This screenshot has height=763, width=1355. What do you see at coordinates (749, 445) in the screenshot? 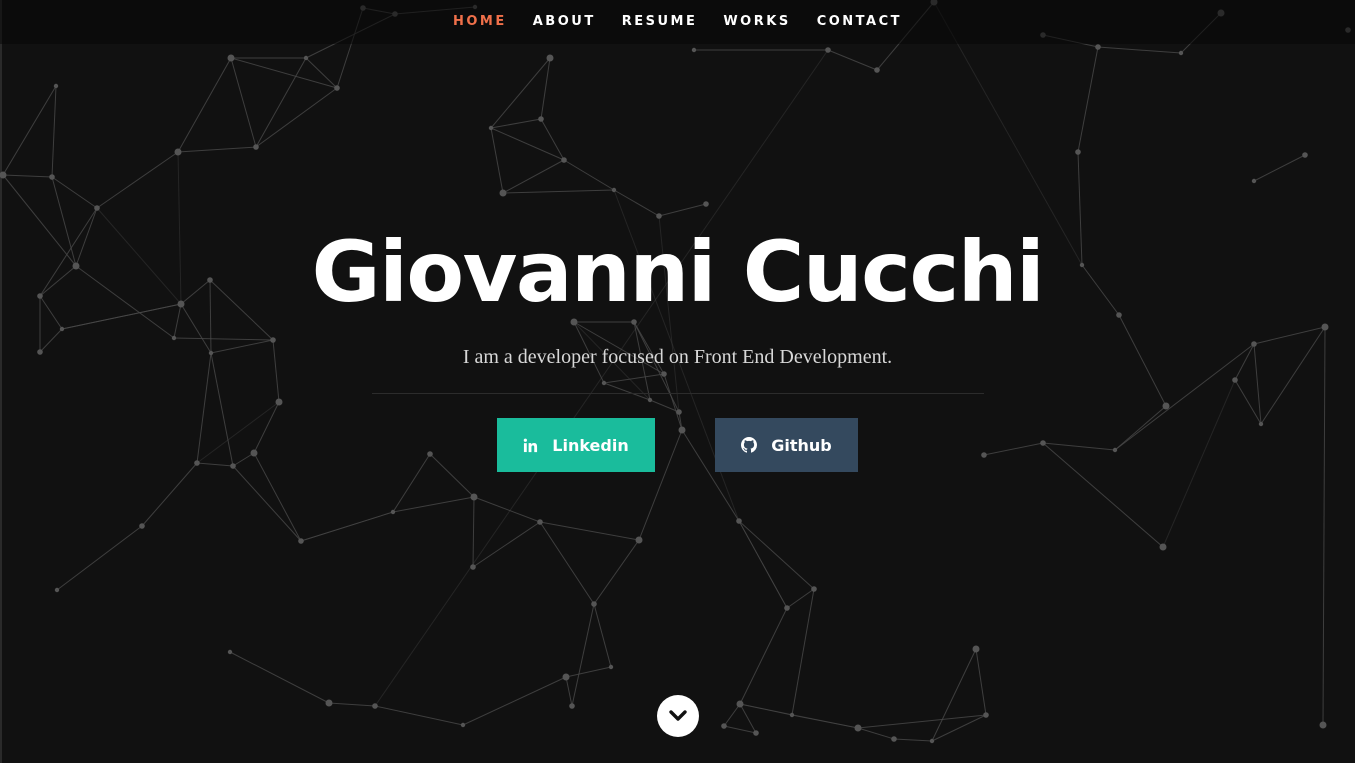
I see `github-icon` at bounding box center [749, 445].